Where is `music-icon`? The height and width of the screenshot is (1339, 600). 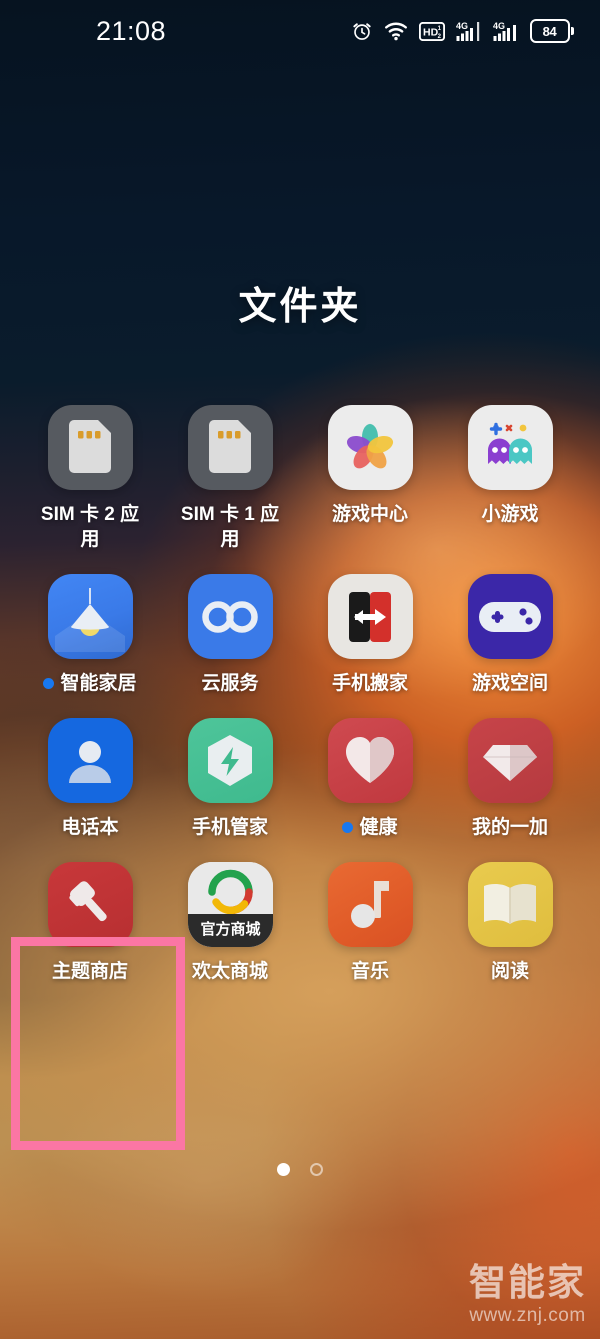 music-icon is located at coordinates (370, 905).